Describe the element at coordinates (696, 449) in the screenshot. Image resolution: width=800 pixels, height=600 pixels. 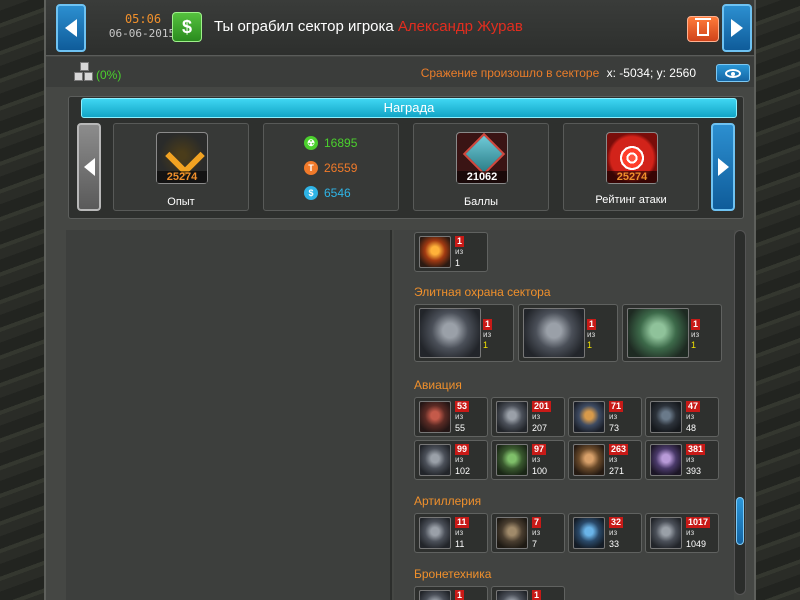
I see `unit-count: 381` at that location.